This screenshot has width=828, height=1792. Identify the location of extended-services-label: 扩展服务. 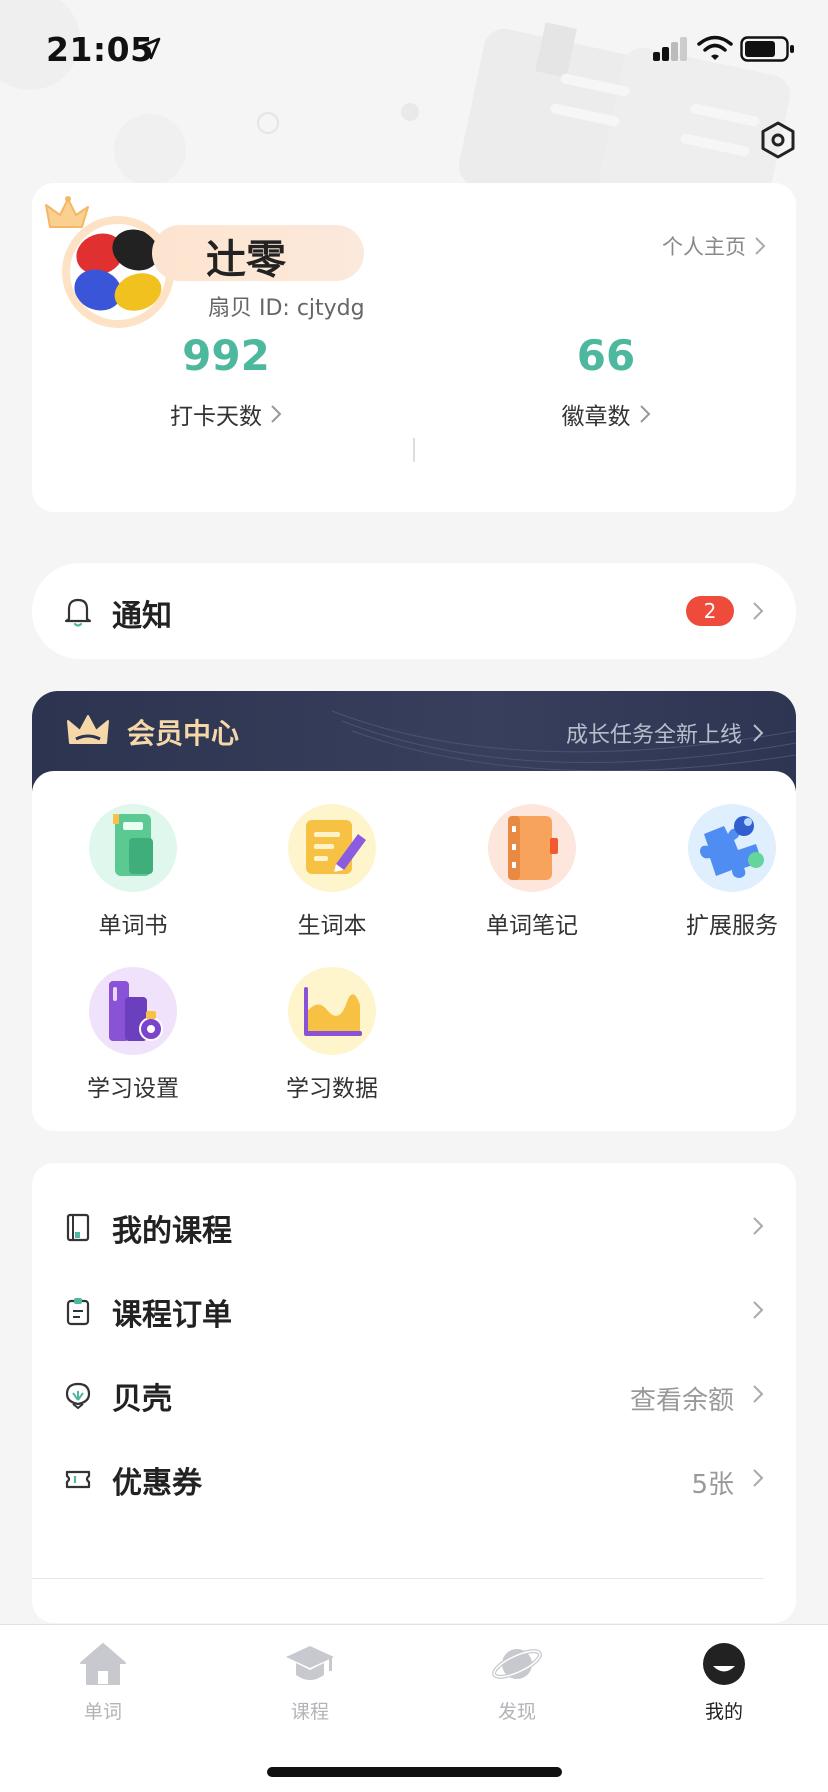
(732, 926).